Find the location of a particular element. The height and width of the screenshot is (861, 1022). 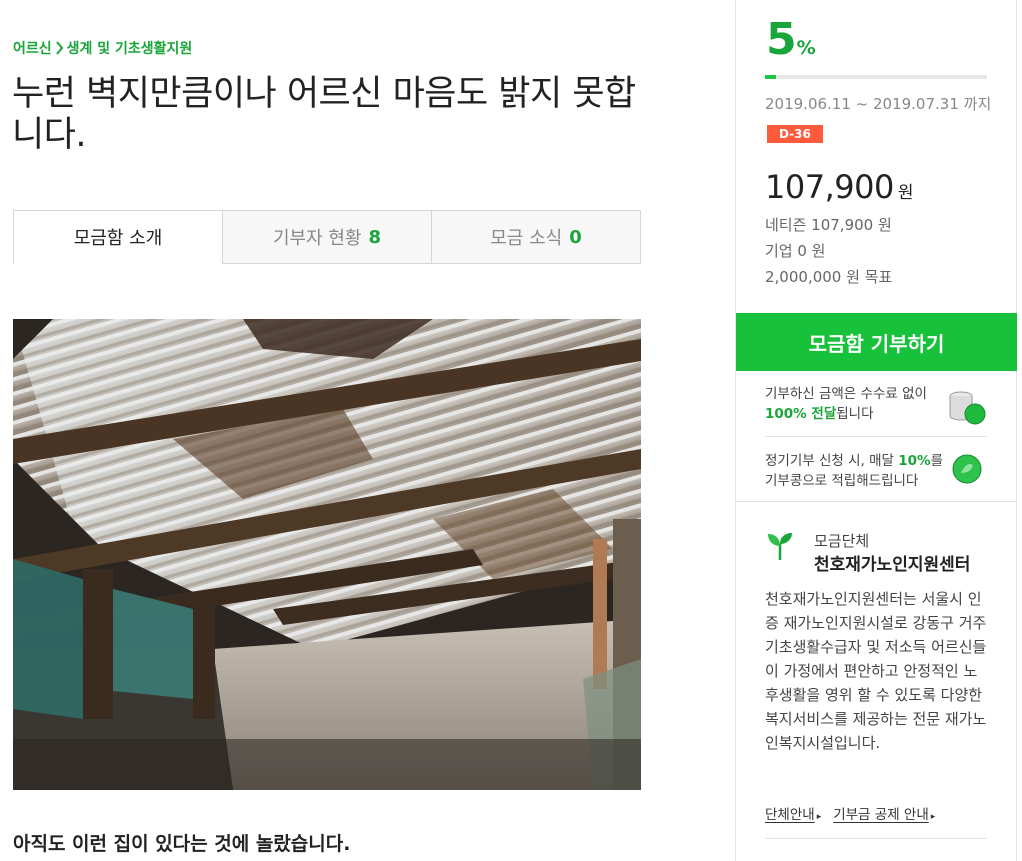

tab-count: 0 is located at coordinates (575, 237).